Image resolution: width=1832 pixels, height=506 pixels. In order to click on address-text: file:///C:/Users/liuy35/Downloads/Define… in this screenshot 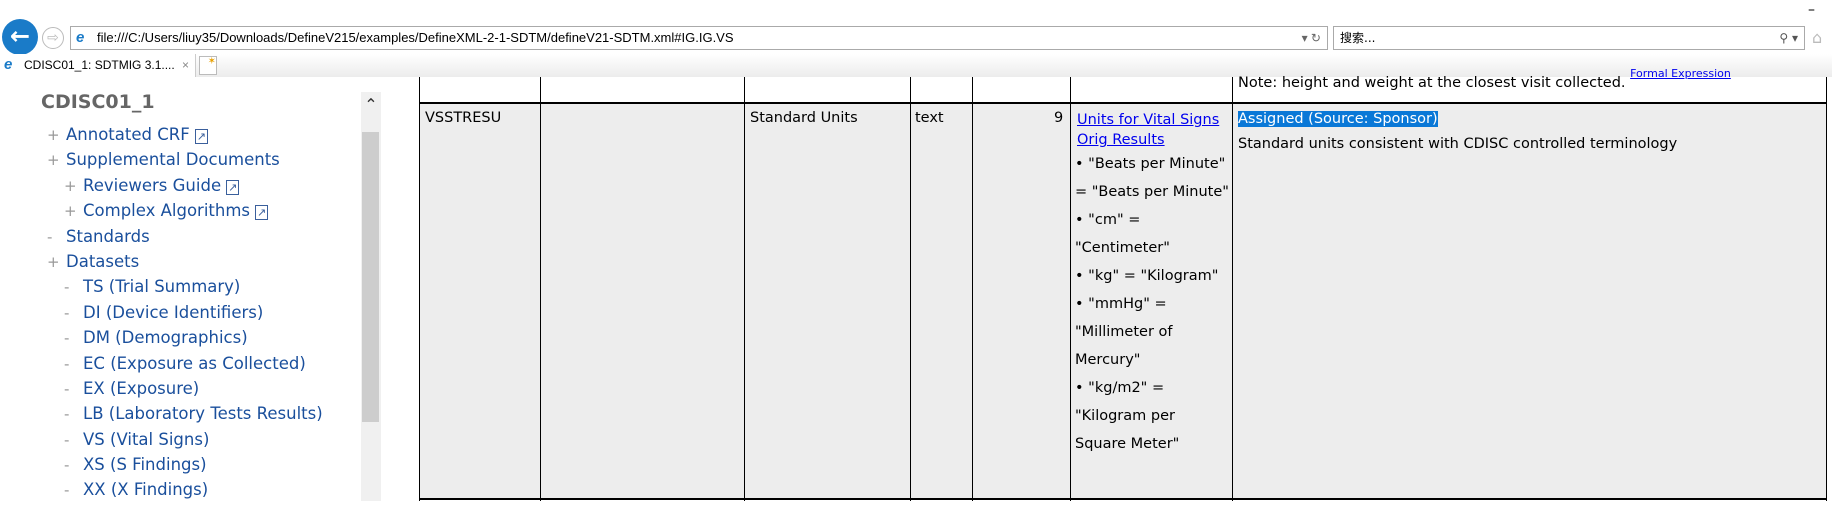, I will do `click(415, 37)`.